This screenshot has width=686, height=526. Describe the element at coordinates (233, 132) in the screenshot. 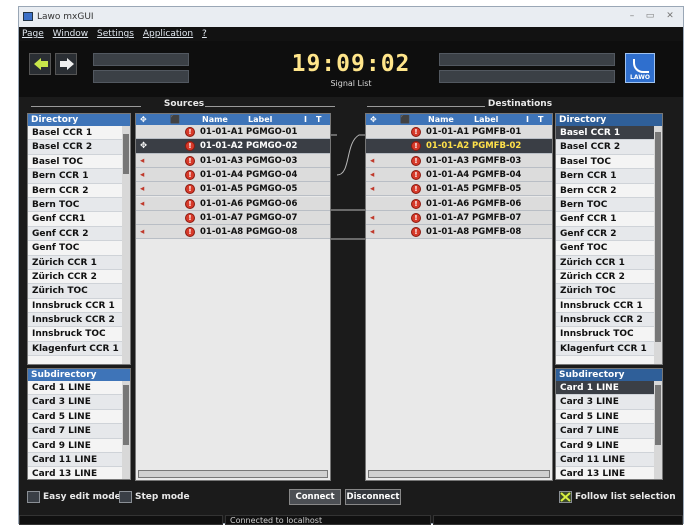

I see `source-row: ! 01-01-A1 PGMGO-01` at that location.